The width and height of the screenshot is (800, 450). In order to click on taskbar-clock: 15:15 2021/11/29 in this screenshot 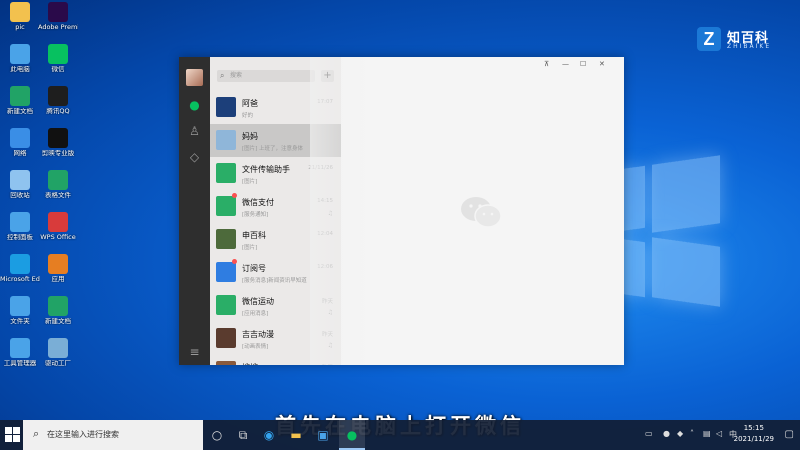, I will do `click(754, 434)`.